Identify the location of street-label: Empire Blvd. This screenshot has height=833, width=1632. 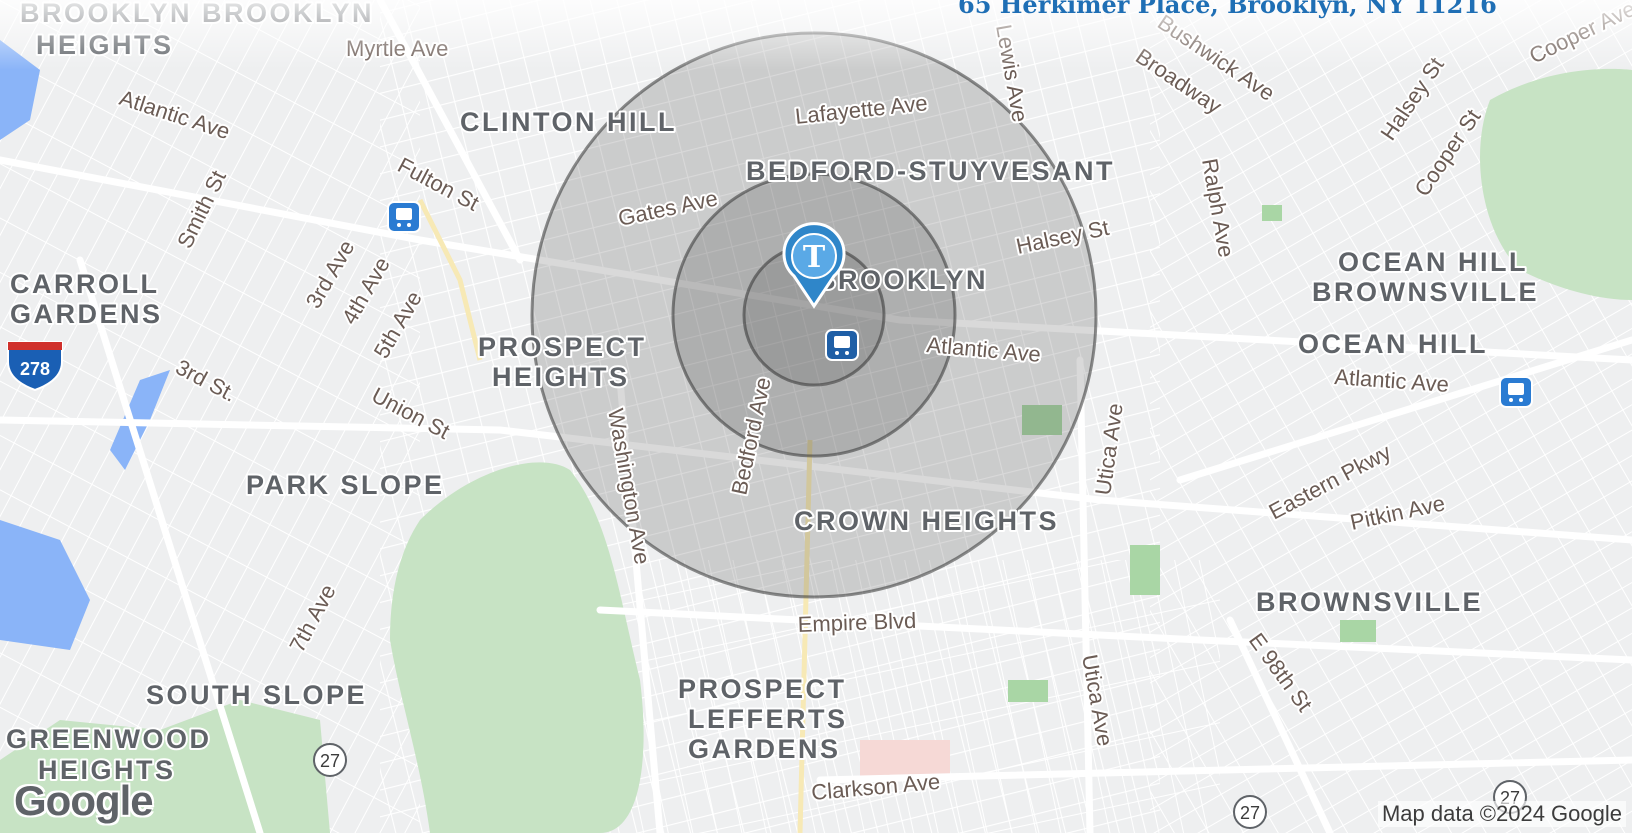
(856, 622).